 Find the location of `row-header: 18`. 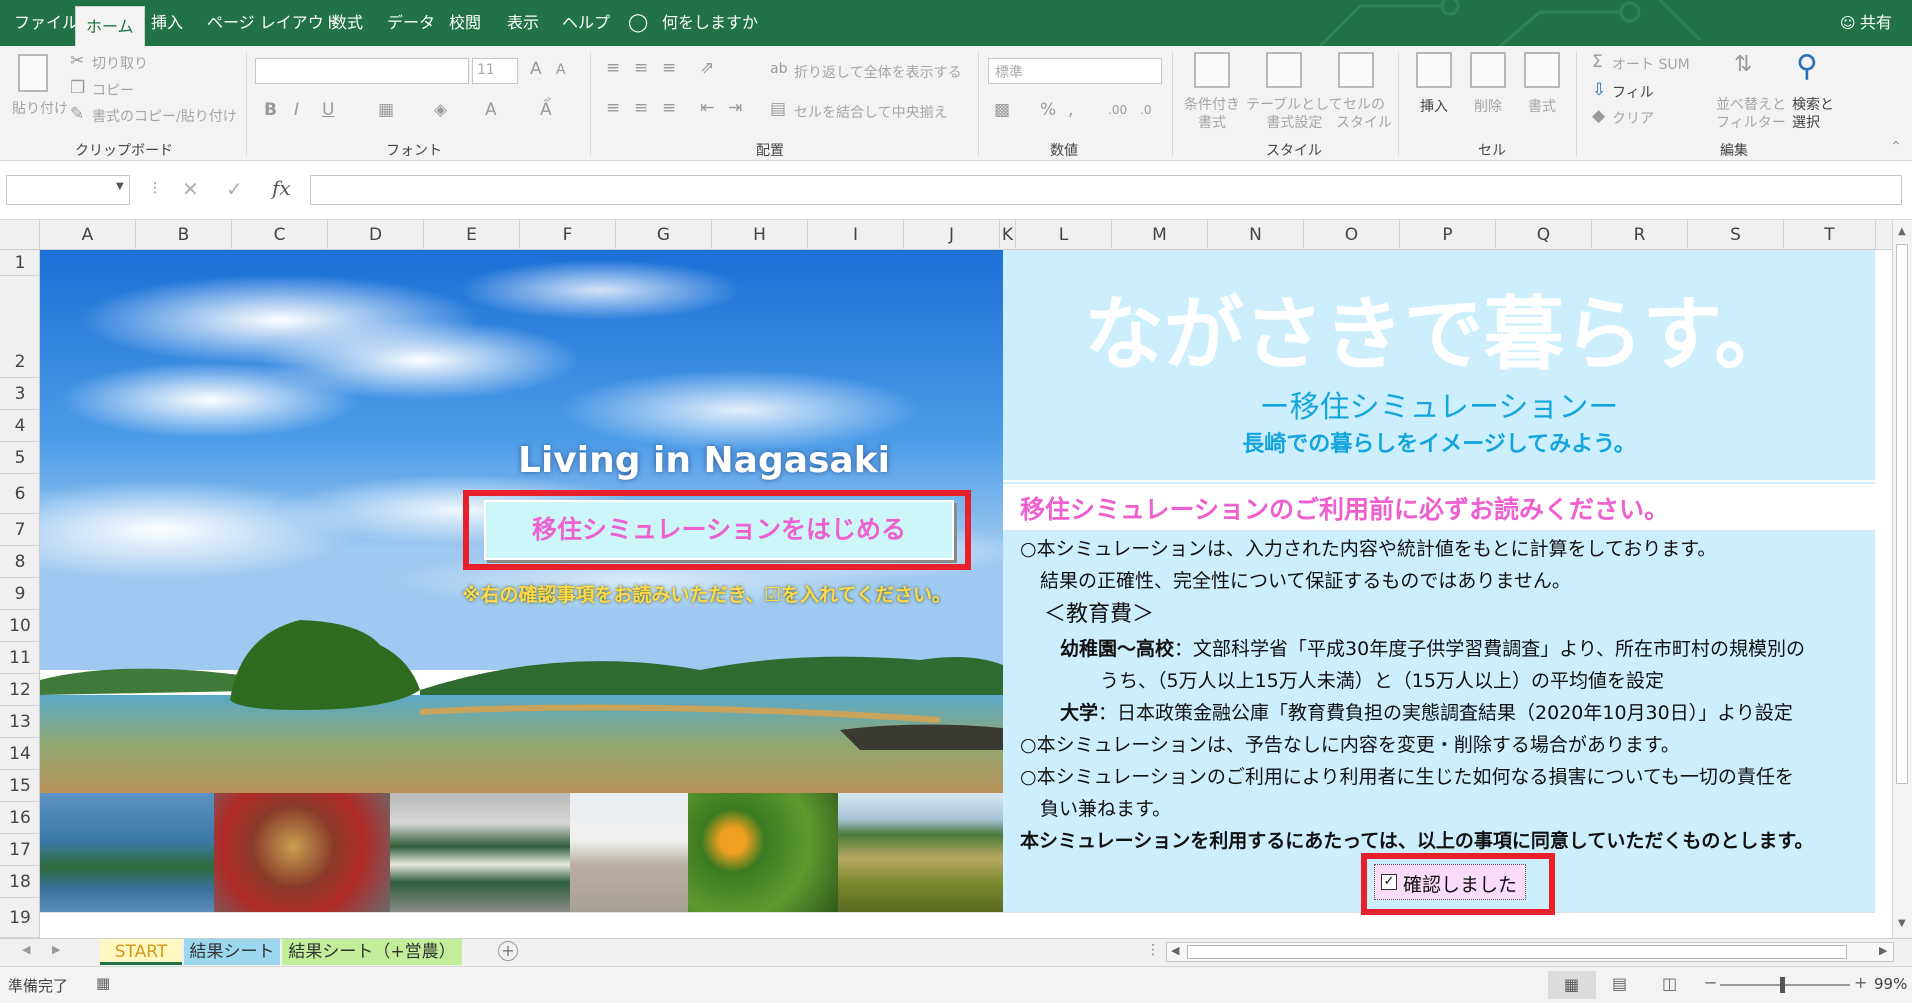

row-header: 18 is located at coordinates (20, 882).